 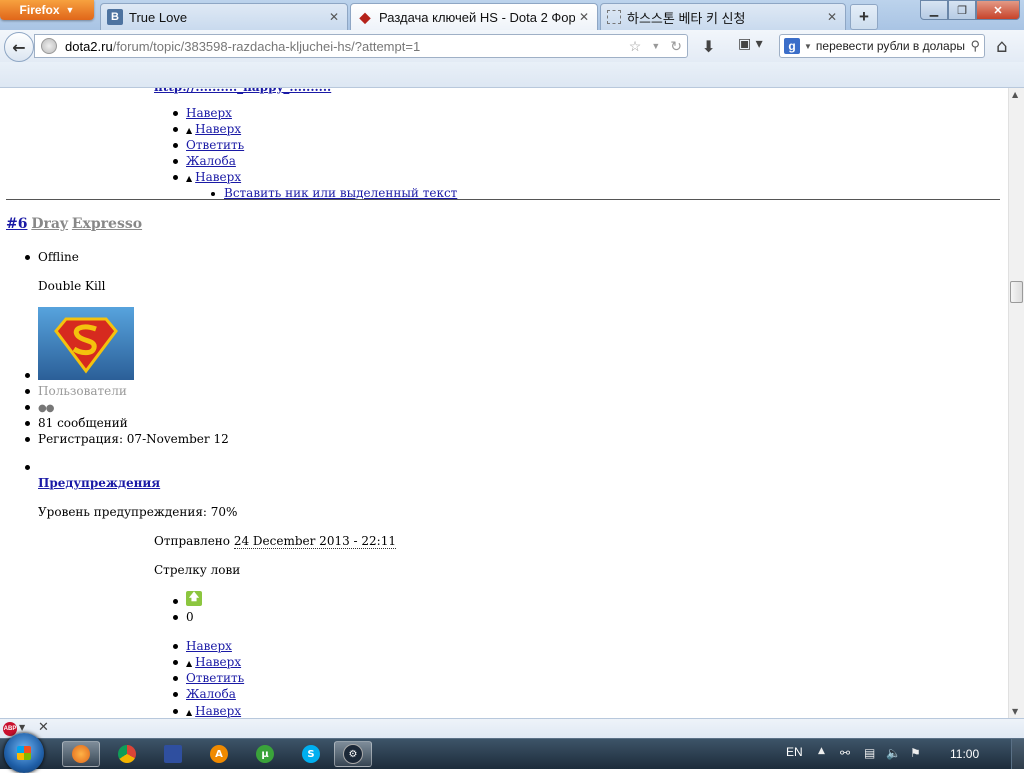 What do you see at coordinates (655, 46) in the screenshot?
I see `history-dropdown-icon: ▼` at bounding box center [655, 46].